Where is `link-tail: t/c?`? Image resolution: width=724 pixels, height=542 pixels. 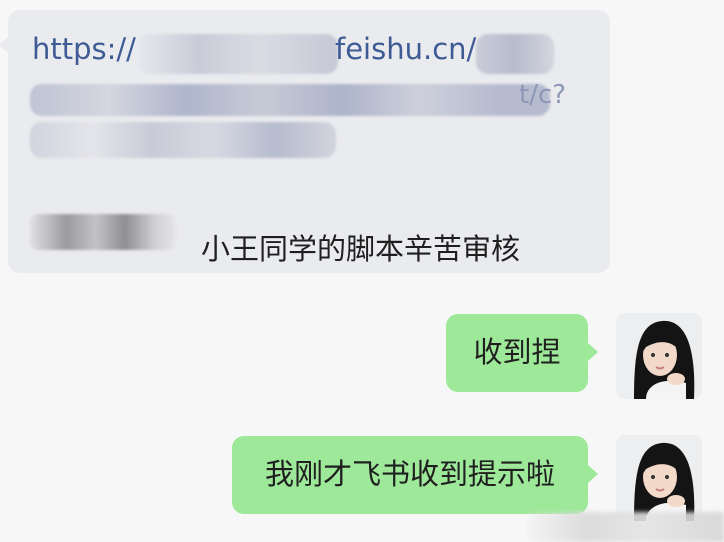 link-tail: t/c? is located at coordinates (542, 95).